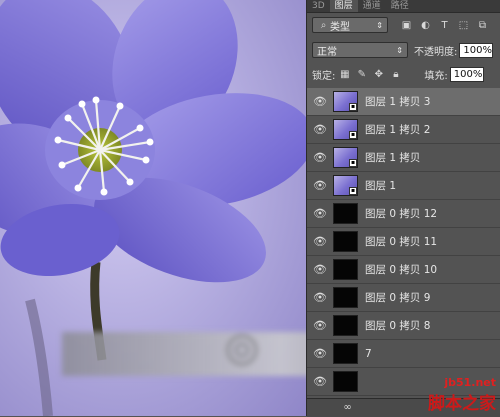  I want to click on filter-adjustment-icon: ◐, so click(425, 25).